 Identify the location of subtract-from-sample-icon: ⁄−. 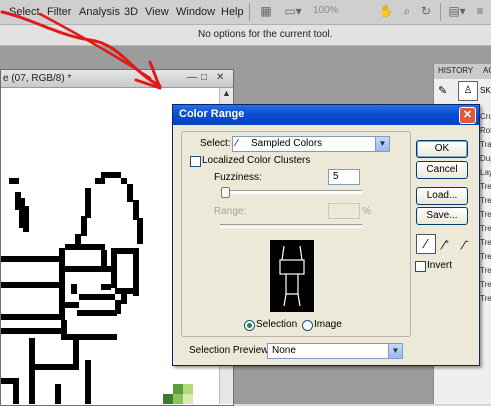
(466, 243).